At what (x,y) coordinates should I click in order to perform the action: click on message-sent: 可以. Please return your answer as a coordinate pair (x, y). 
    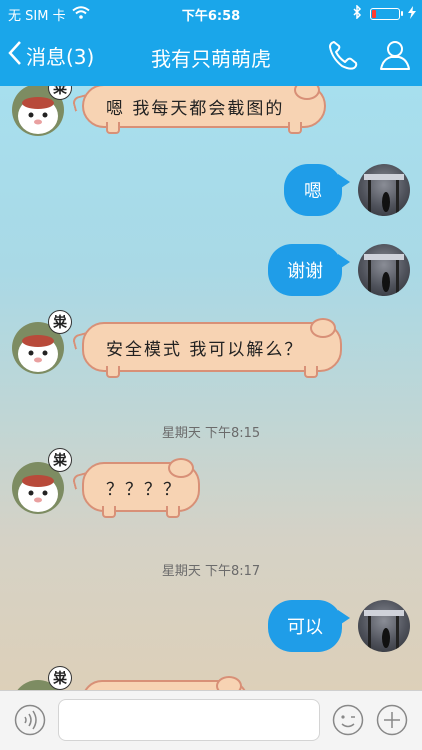
    Looking at the image, I should click on (211, 628).